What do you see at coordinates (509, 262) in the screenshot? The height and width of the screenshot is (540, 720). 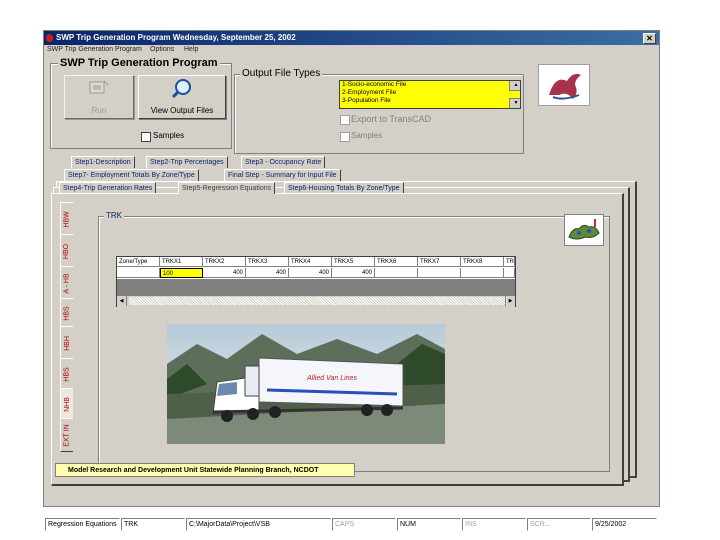 I see `grid-column-header: TRKX9` at bounding box center [509, 262].